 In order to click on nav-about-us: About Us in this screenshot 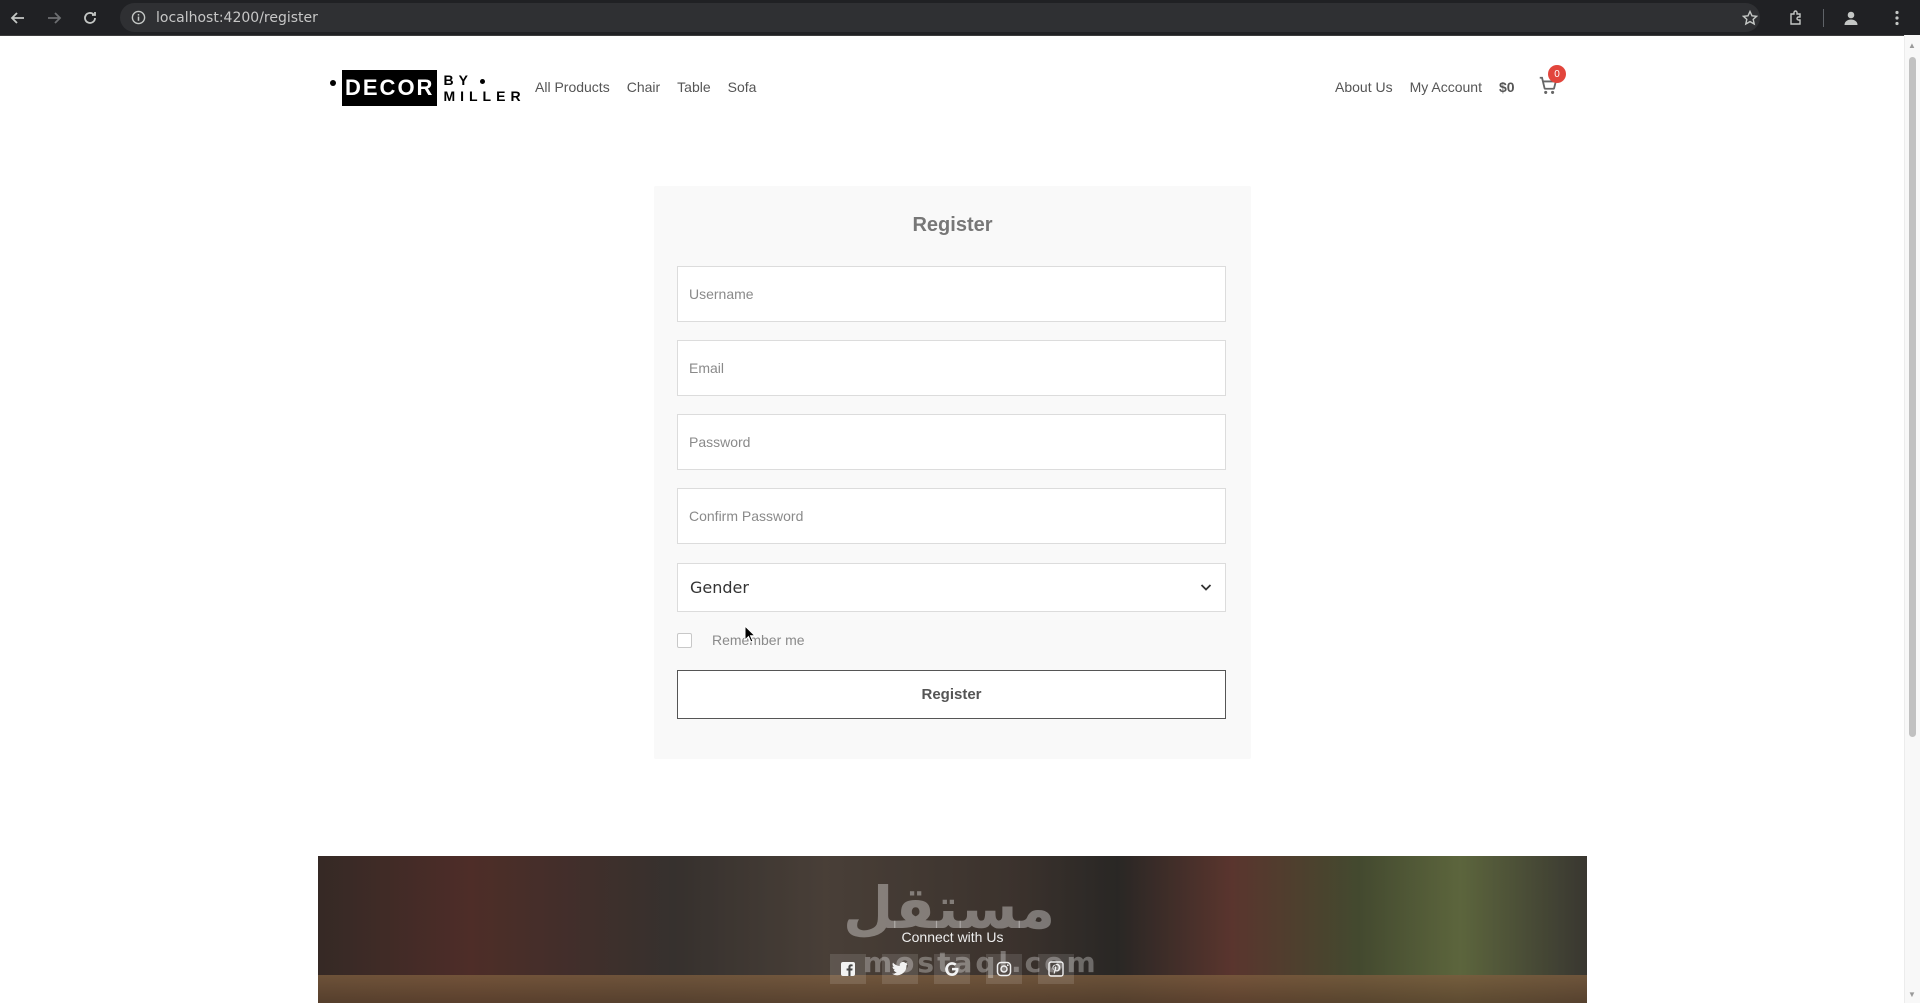, I will do `click(1364, 87)`.